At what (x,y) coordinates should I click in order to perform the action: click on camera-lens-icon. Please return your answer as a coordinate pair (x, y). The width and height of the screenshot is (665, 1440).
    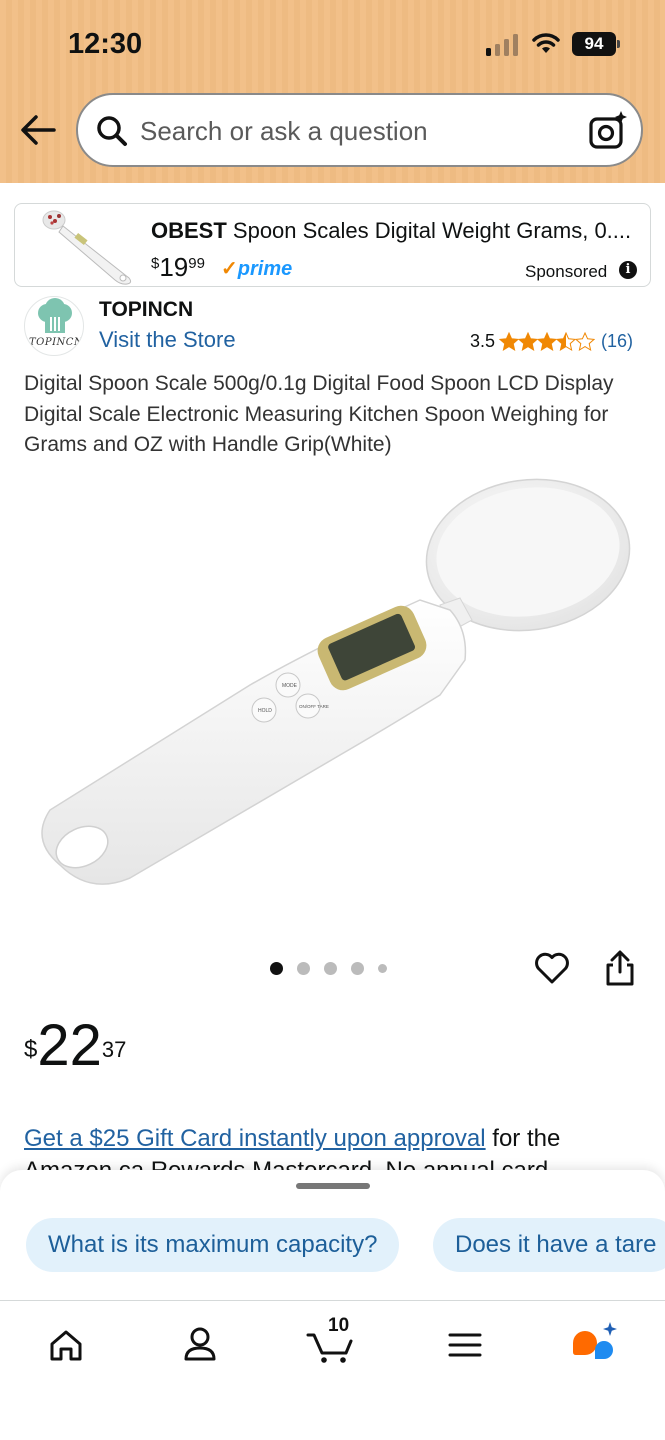
    Looking at the image, I should click on (608, 130).